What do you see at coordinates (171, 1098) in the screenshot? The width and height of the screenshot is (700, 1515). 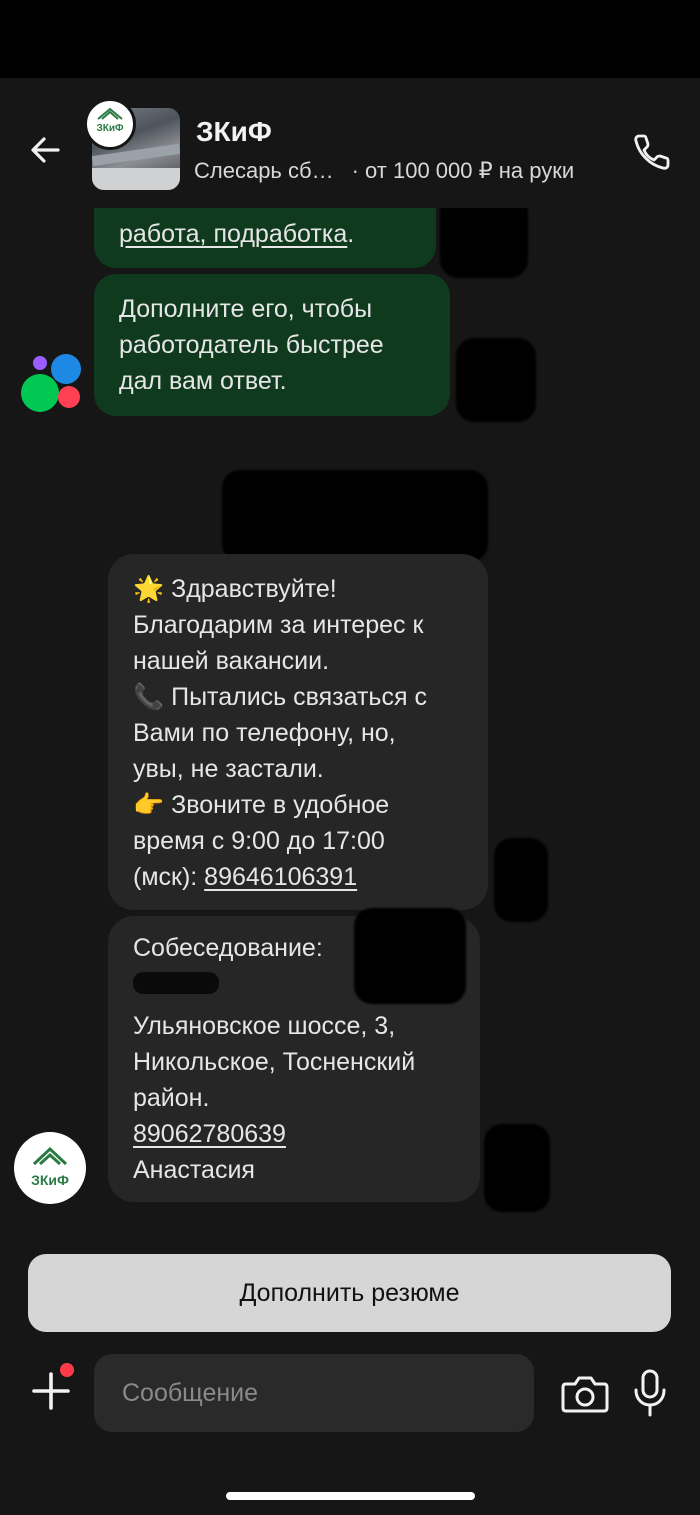 I see `message-line: район.` at bounding box center [171, 1098].